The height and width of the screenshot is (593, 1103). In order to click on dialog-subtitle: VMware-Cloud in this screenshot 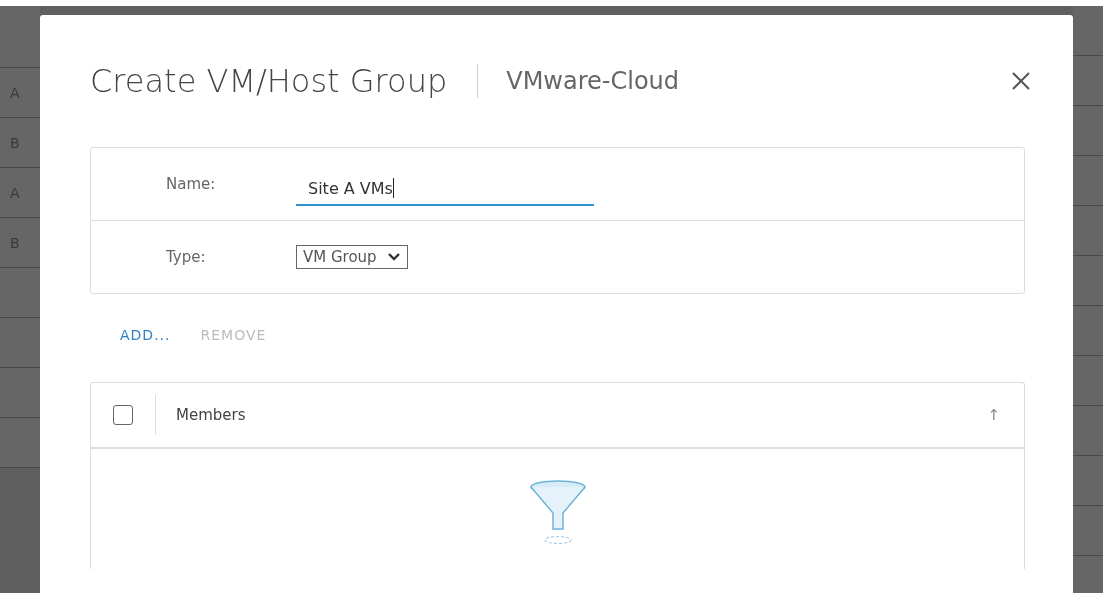, I will do `click(592, 81)`.